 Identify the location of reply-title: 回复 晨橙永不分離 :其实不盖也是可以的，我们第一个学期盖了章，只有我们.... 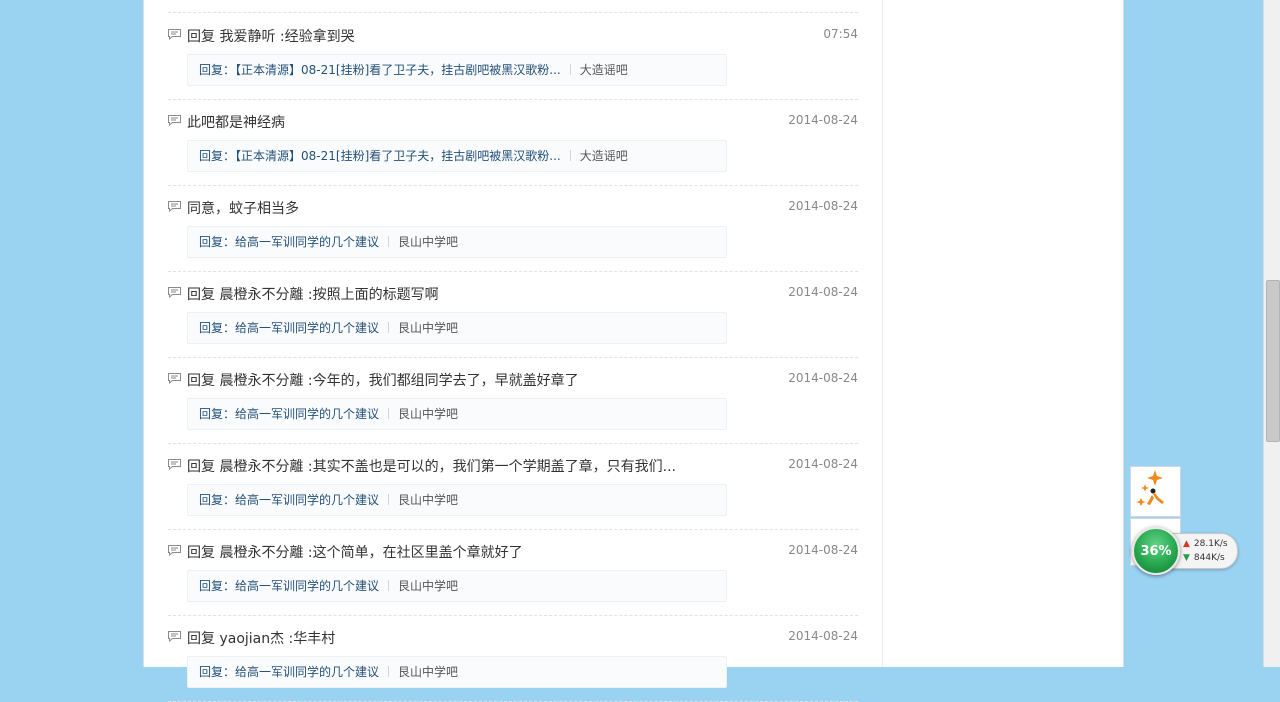
(431, 466).